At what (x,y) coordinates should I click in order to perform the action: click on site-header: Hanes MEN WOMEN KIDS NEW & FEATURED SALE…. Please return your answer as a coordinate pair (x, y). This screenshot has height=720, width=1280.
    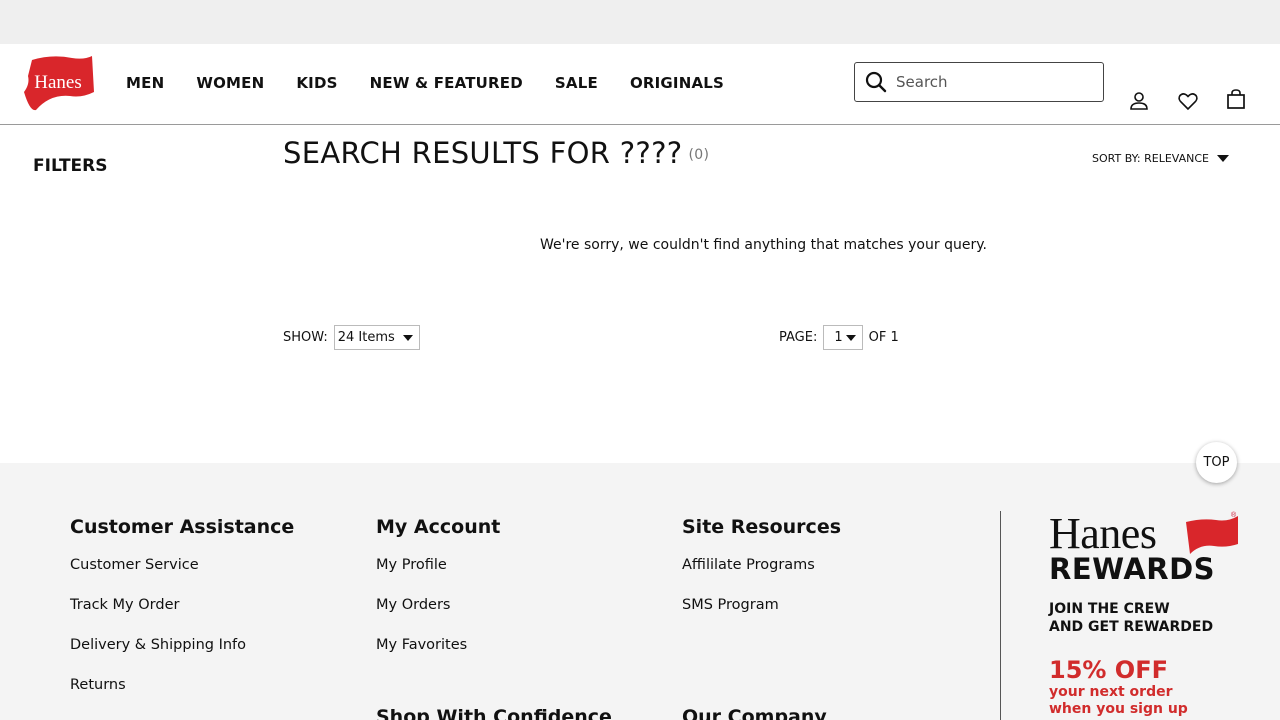
    Looking at the image, I should click on (640, 84).